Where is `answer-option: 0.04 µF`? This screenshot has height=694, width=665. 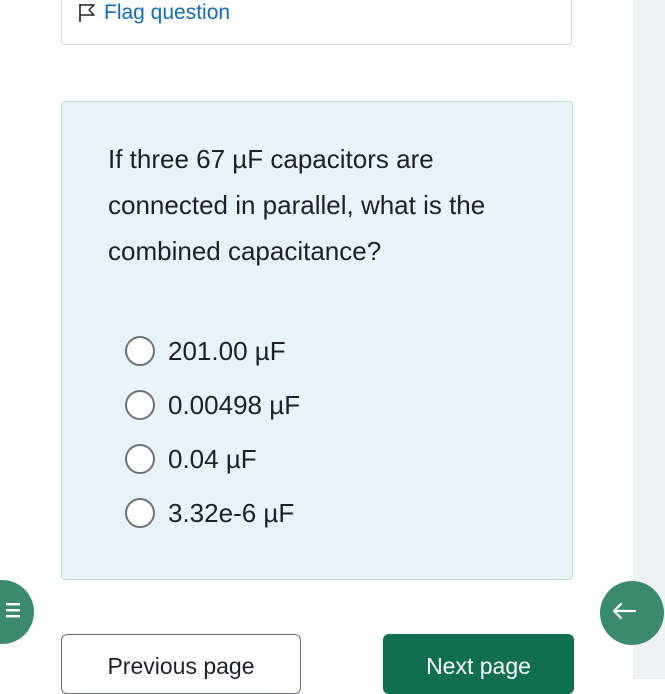
answer-option: 0.04 µF is located at coordinates (212, 459).